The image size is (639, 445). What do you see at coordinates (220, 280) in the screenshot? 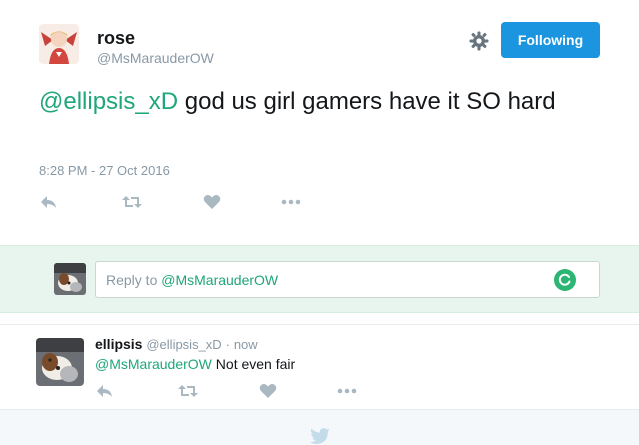
I see `reply-mention: @MsMarauderOW` at bounding box center [220, 280].